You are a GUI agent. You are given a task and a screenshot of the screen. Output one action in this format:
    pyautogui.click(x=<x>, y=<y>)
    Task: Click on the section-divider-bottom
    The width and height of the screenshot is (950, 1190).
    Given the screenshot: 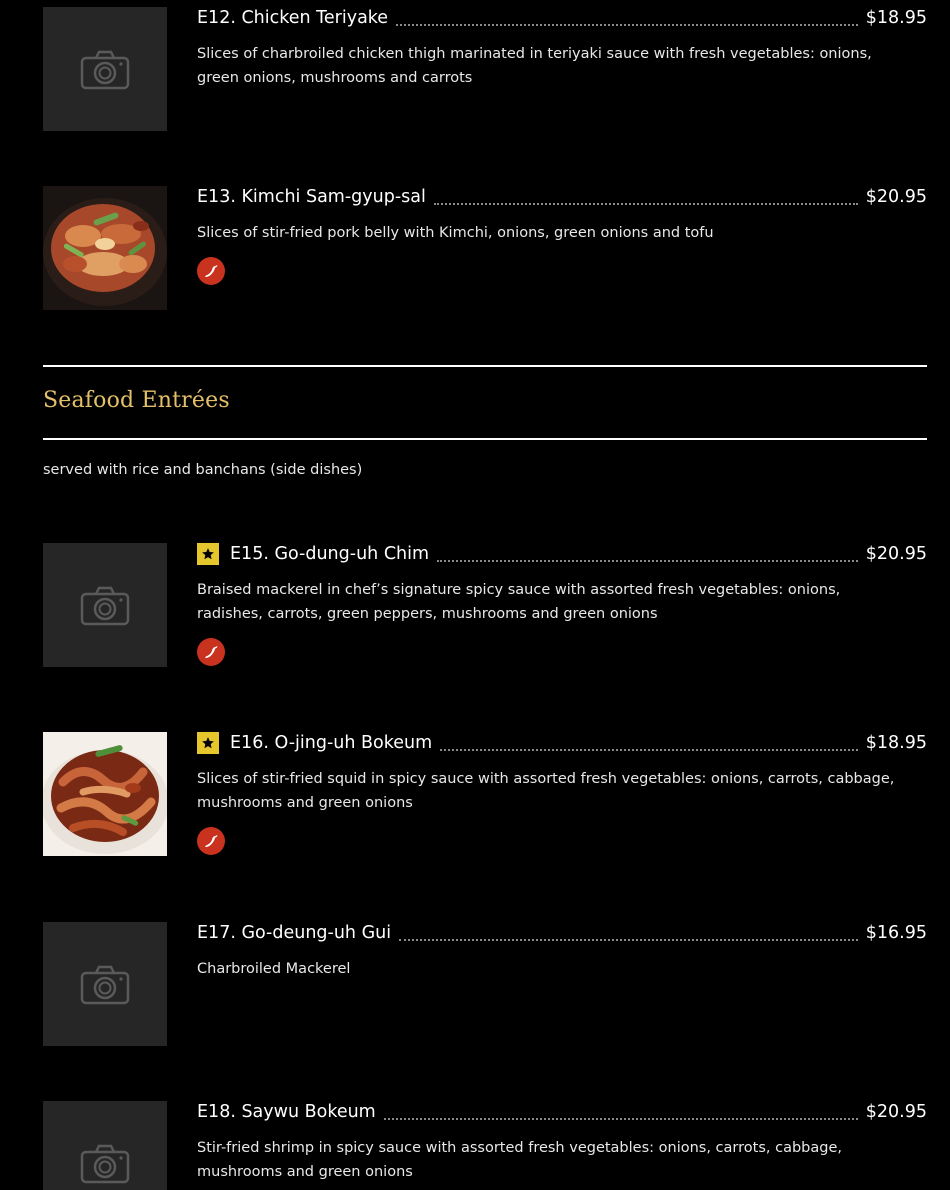 What is the action you would take?
    pyautogui.click(x=485, y=439)
    